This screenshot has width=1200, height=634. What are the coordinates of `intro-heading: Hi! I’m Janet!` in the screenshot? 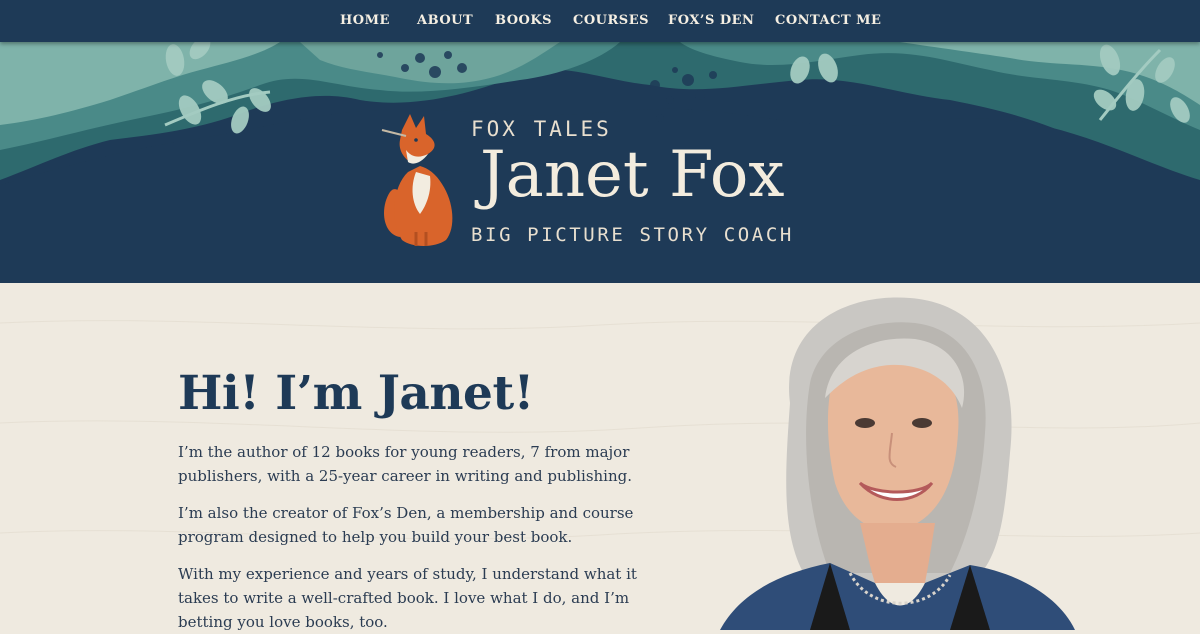 It's located at (356, 393).